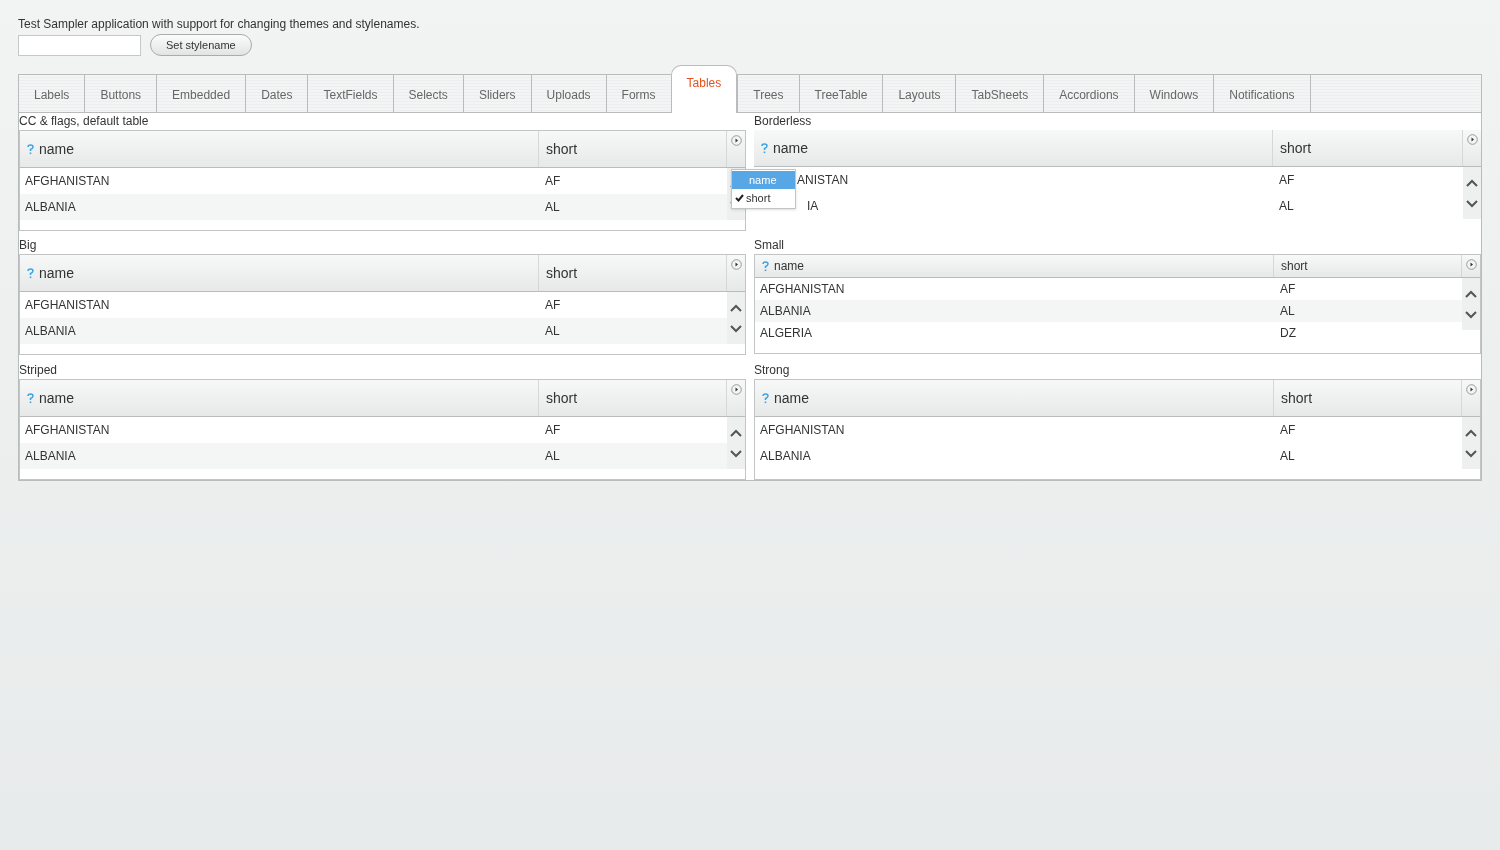 This screenshot has height=850, width=1500. Describe the element at coordinates (568, 93) in the screenshot. I see `tab: Uploads` at that location.